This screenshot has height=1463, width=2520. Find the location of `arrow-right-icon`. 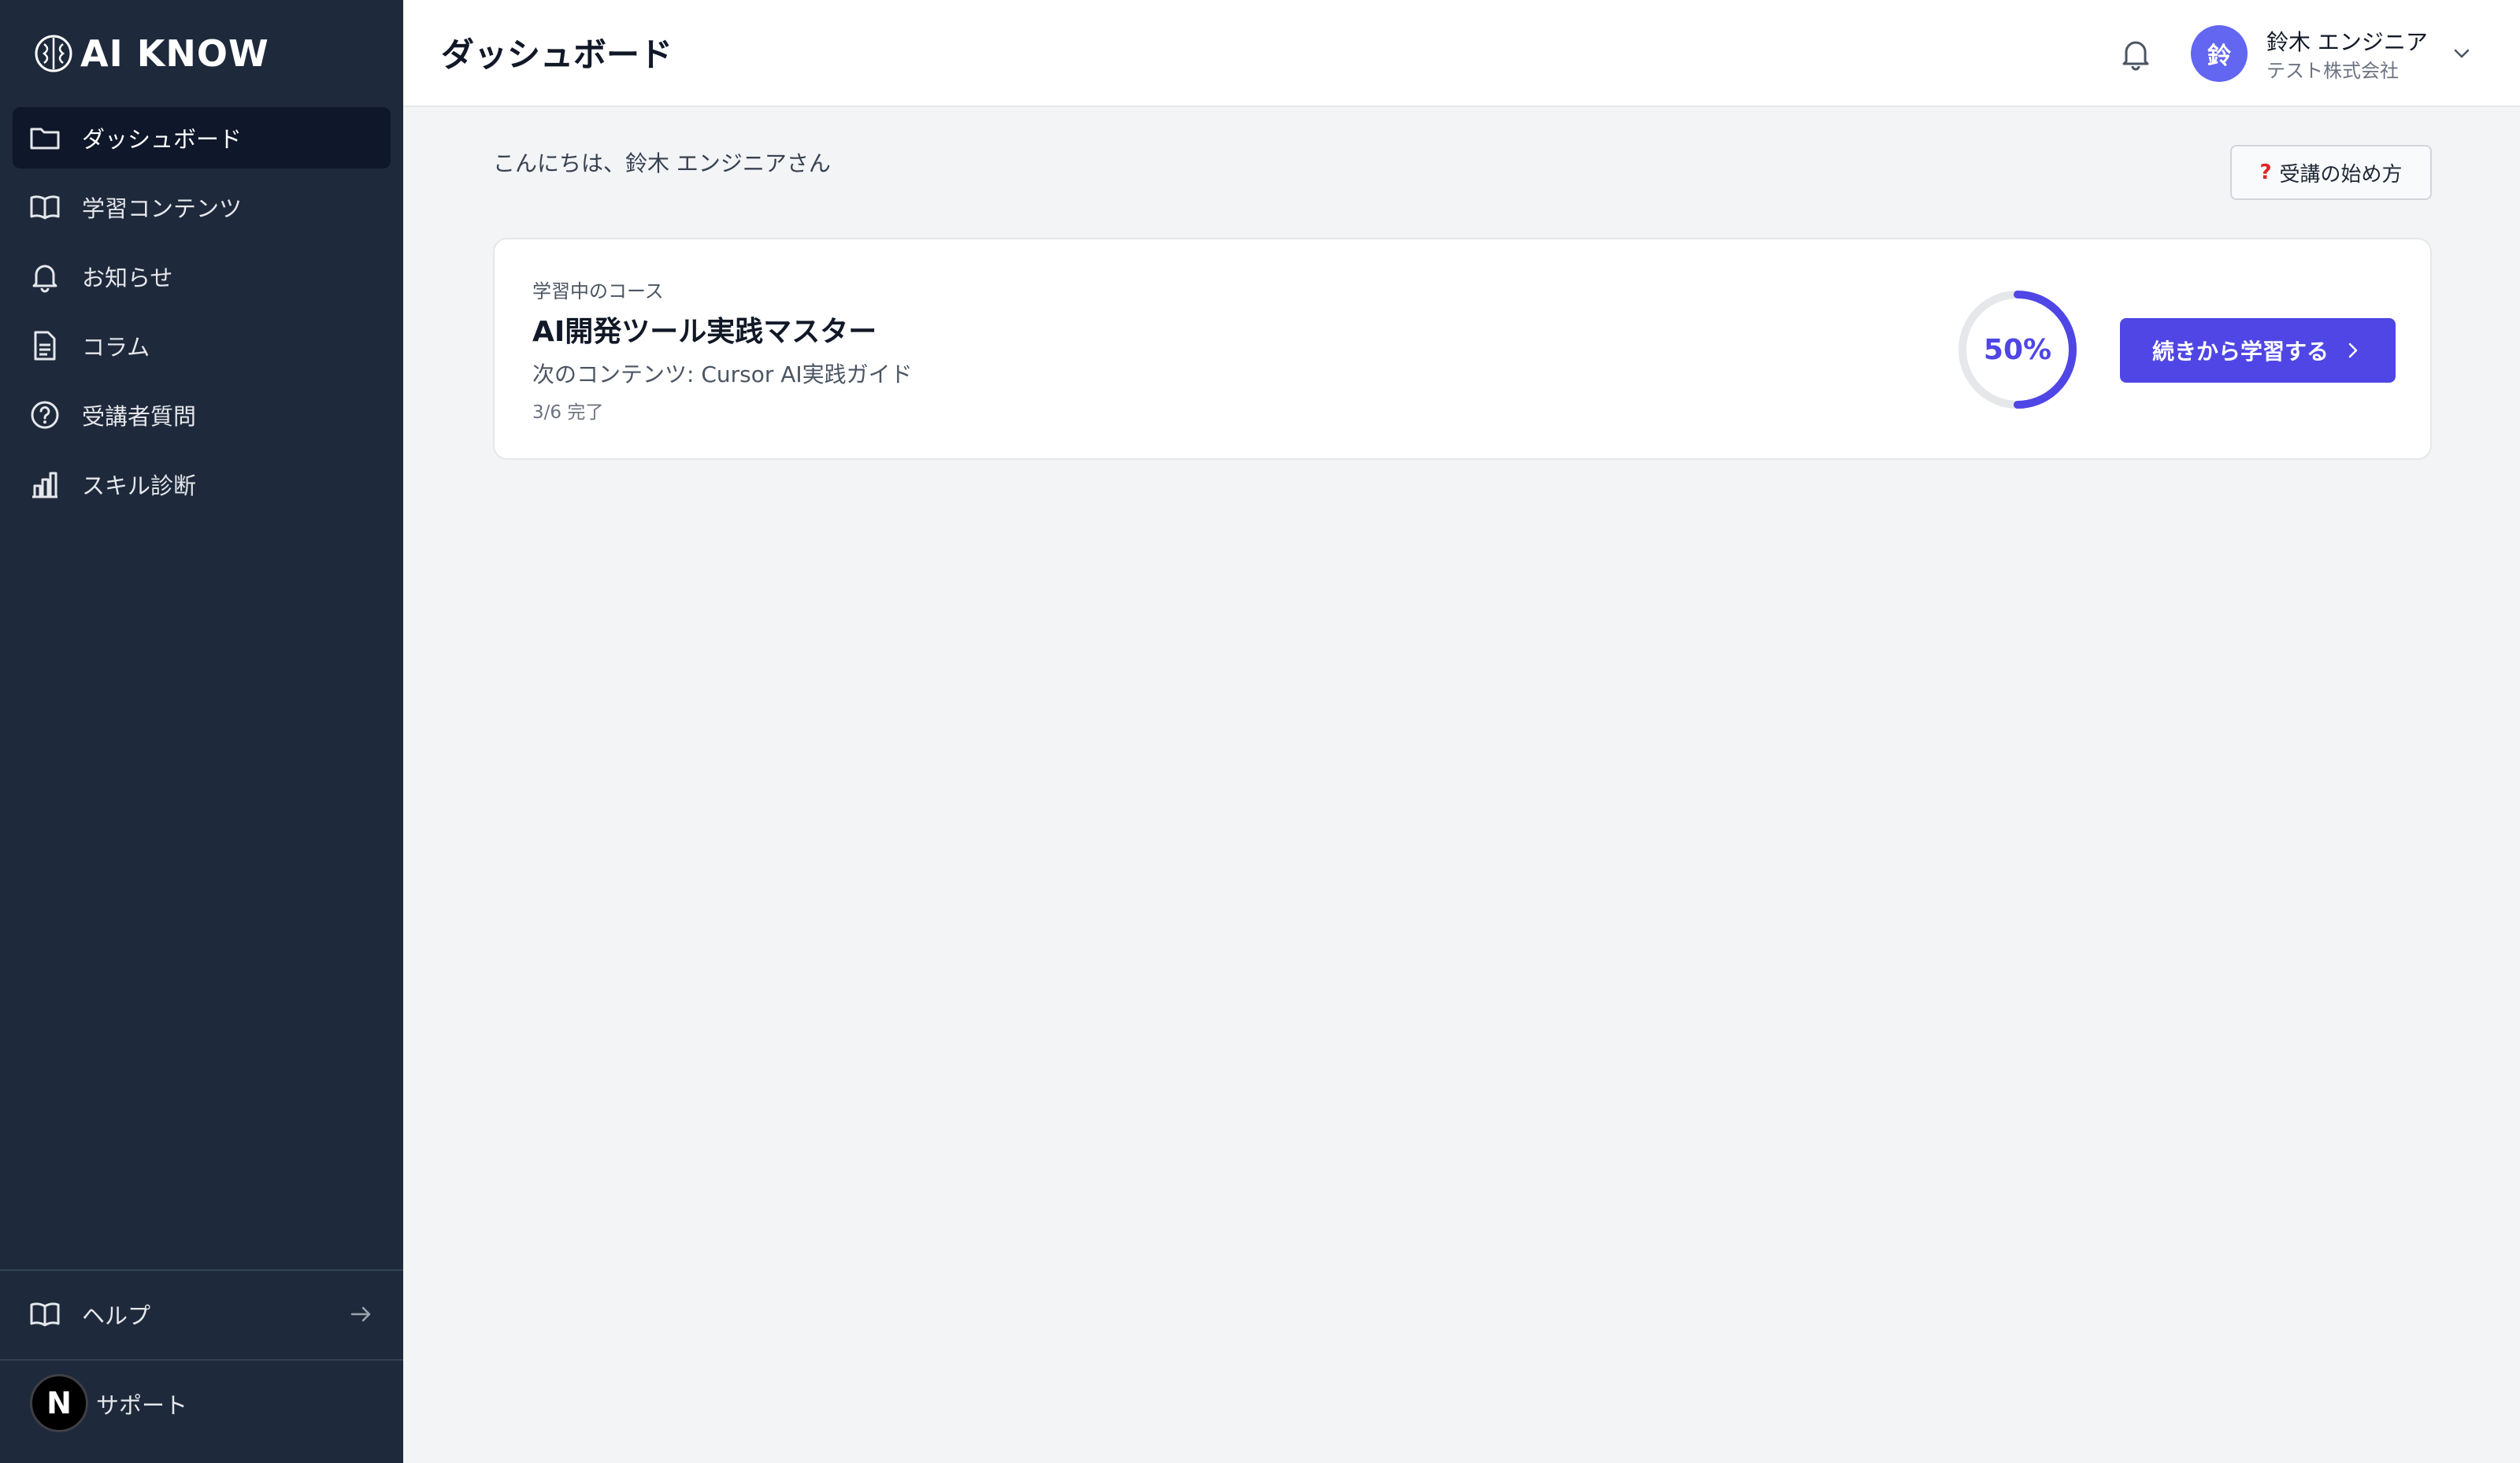

arrow-right-icon is located at coordinates (360, 1314).